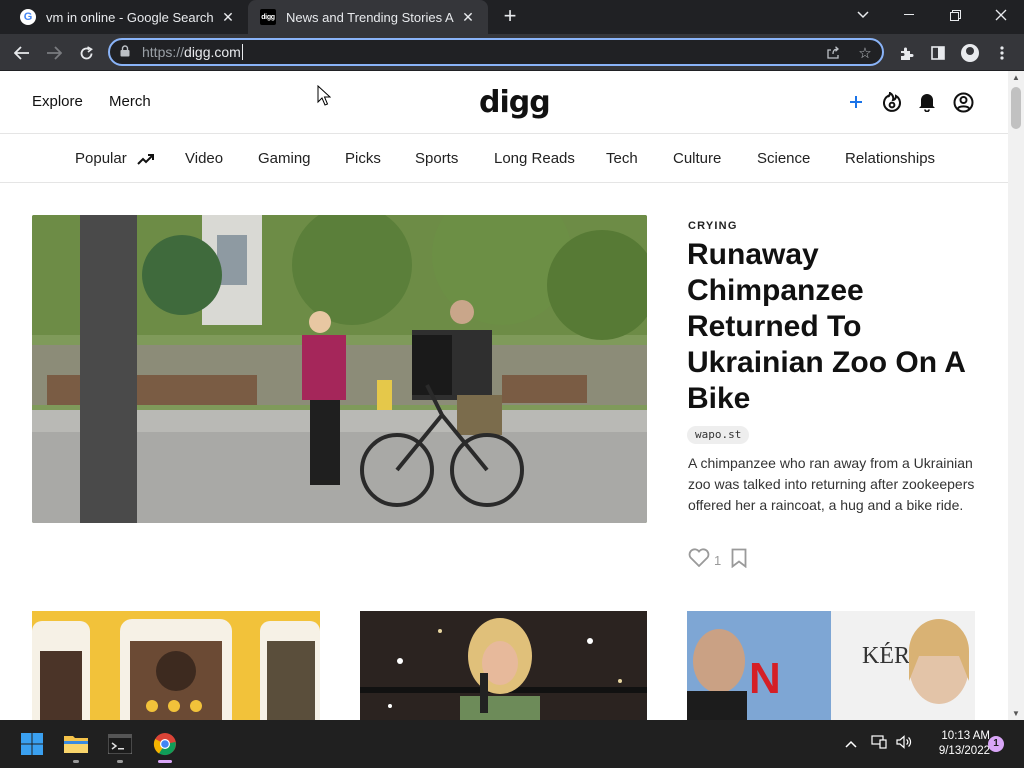 This screenshot has height=768, width=1024. Describe the element at coordinates (28, 17) in the screenshot. I see `google-icon: G` at that location.